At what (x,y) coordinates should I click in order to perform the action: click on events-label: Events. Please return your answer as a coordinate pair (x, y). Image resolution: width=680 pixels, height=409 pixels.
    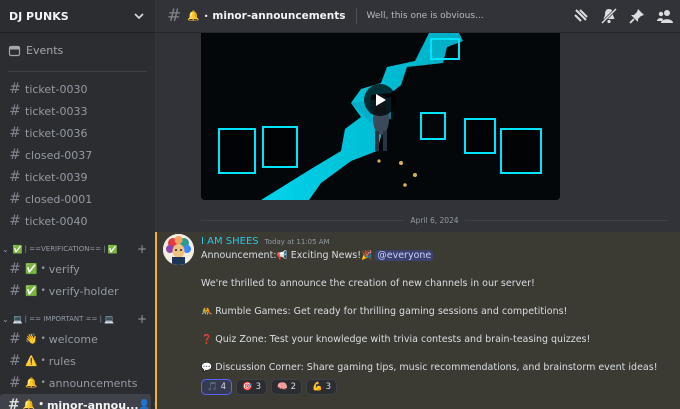
    Looking at the image, I should click on (45, 50).